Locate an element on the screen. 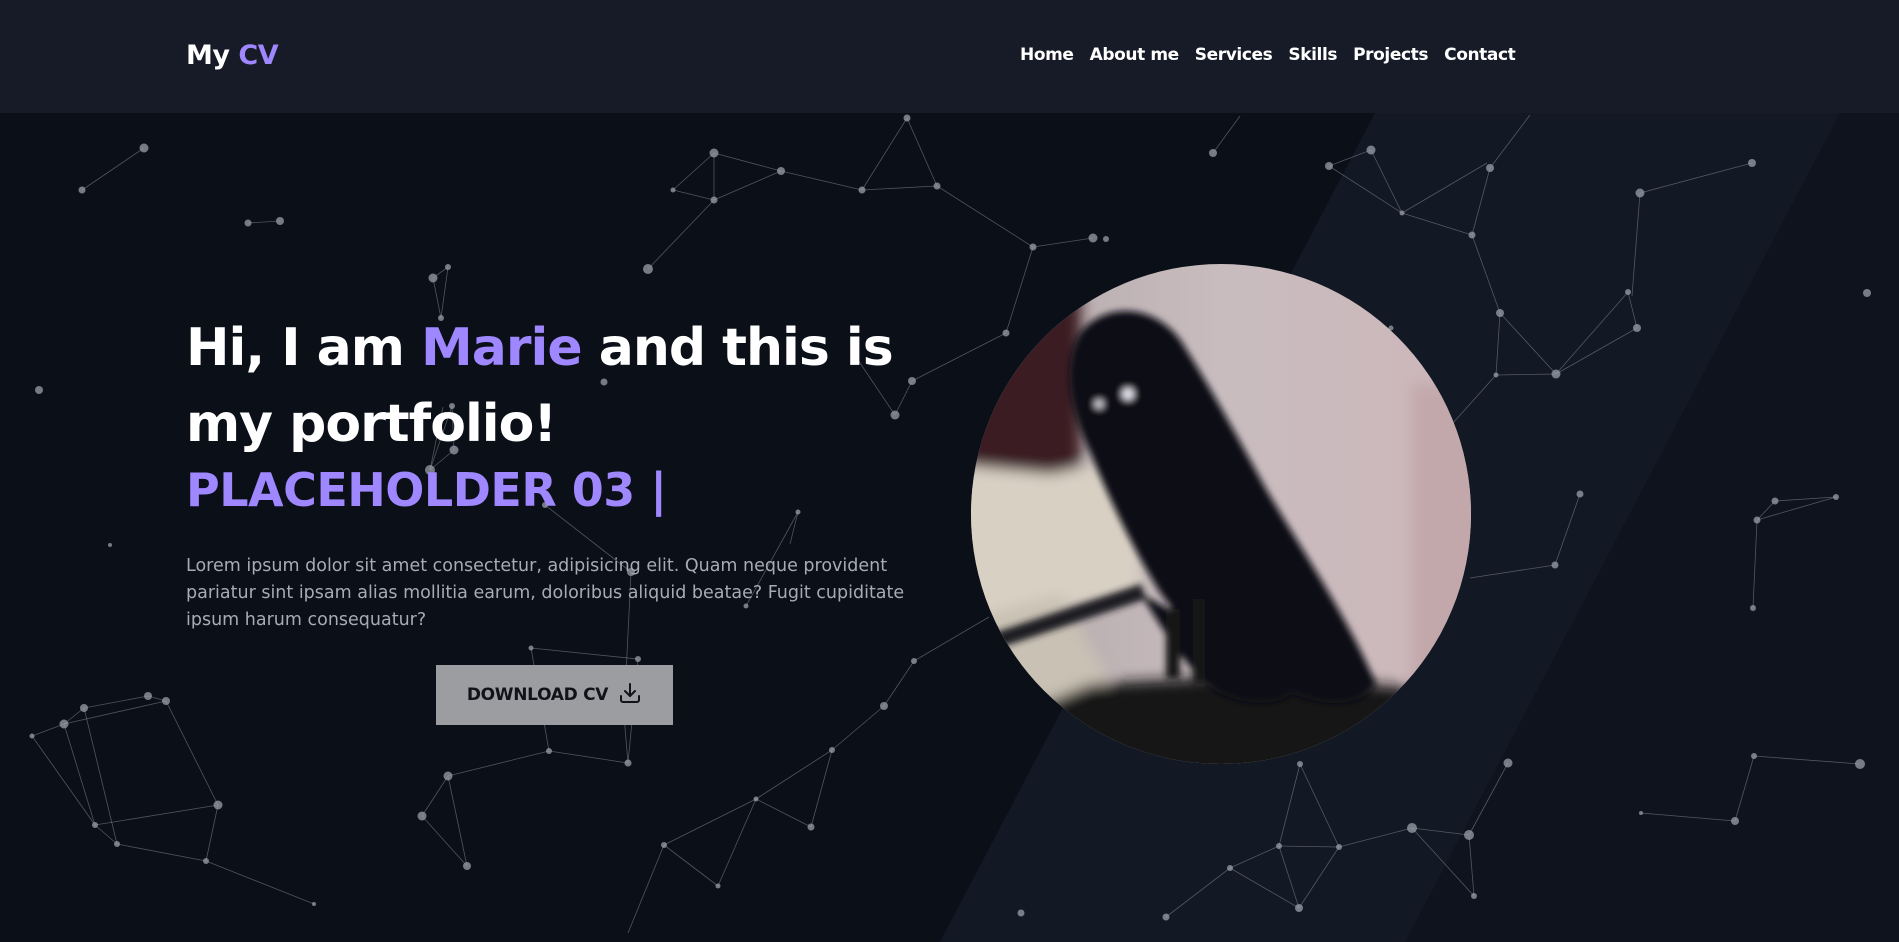 The height and width of the screenshot is (942, 1899). logo: My CV is located at coordinates (232, 55).